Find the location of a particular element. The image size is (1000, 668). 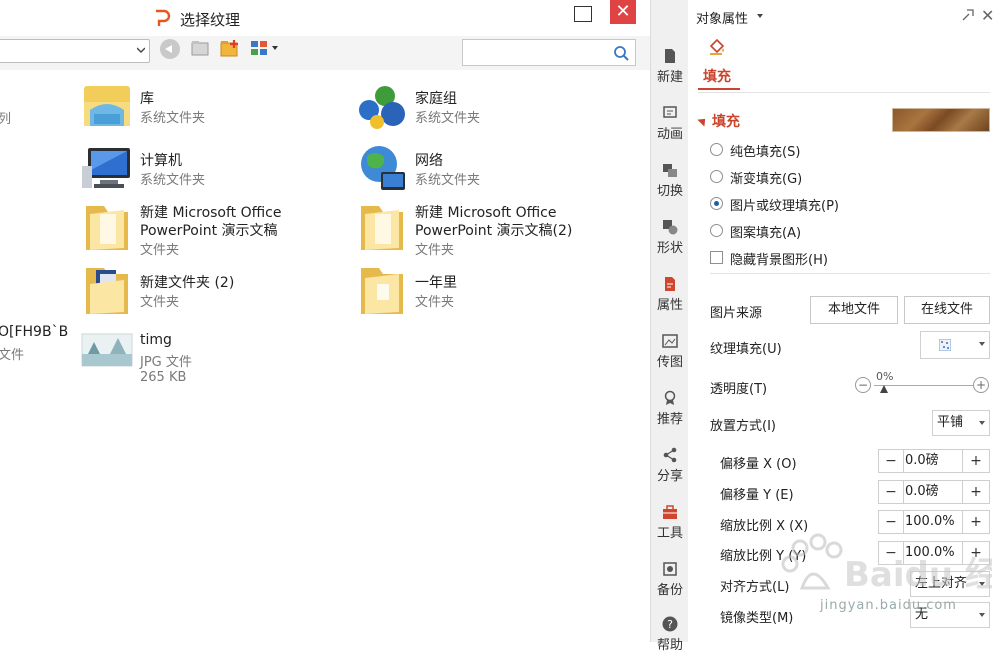

view-mode-icon is located at coordinates (265, 48).